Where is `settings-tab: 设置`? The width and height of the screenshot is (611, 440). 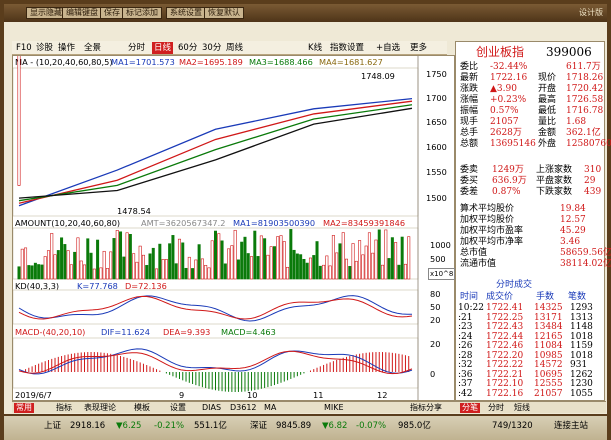
settings-tab: 设置 is located at coordinates (178, 408).